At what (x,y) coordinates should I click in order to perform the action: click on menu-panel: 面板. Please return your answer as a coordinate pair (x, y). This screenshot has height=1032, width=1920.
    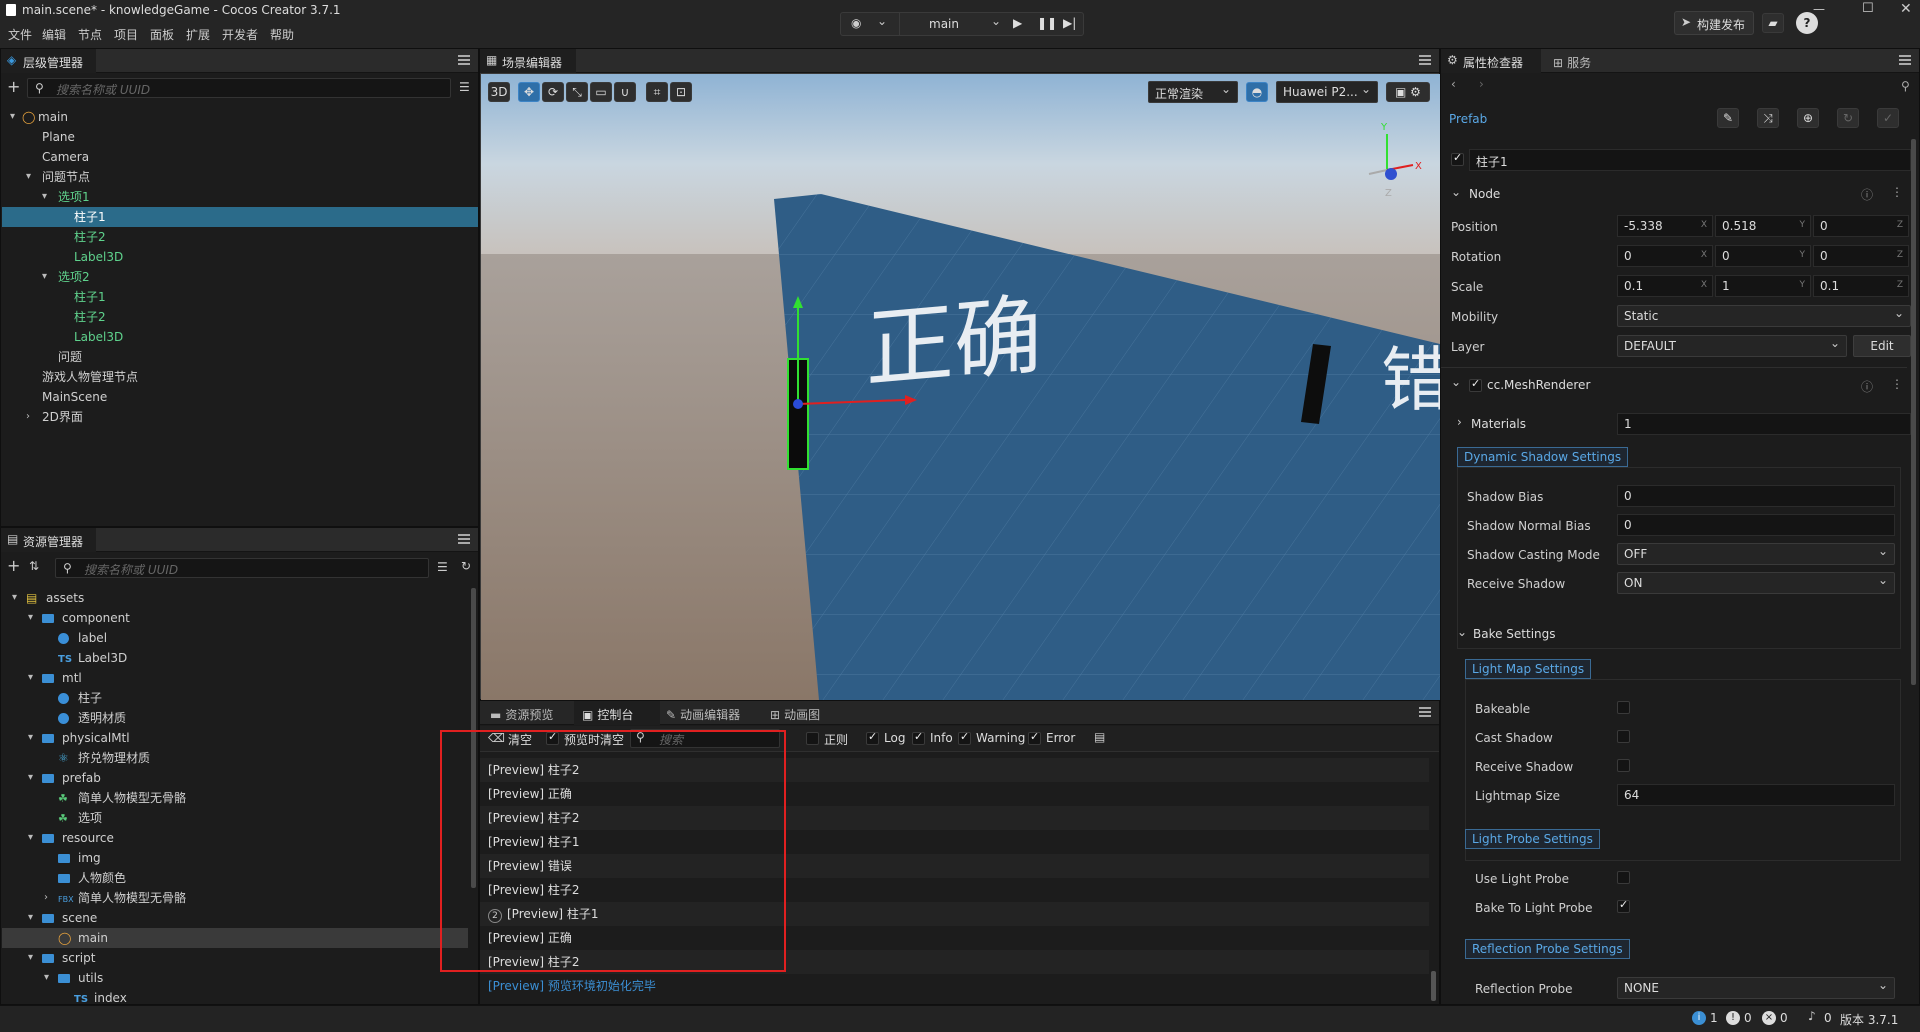
    Looking at the image, I should click on (162, 34).